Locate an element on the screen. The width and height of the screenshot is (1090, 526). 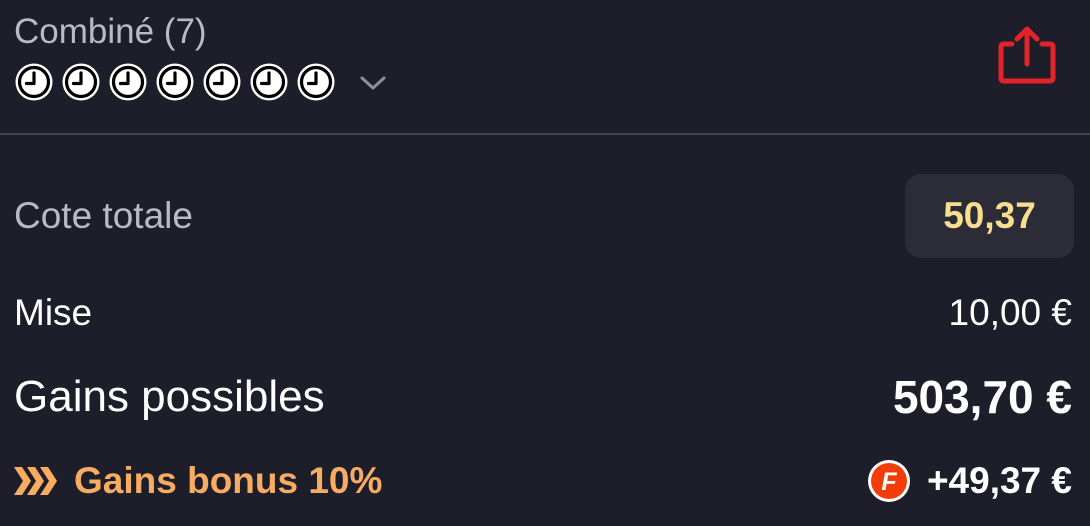
total-odds-pill: 50,37 is located at coordinates (989, 216).